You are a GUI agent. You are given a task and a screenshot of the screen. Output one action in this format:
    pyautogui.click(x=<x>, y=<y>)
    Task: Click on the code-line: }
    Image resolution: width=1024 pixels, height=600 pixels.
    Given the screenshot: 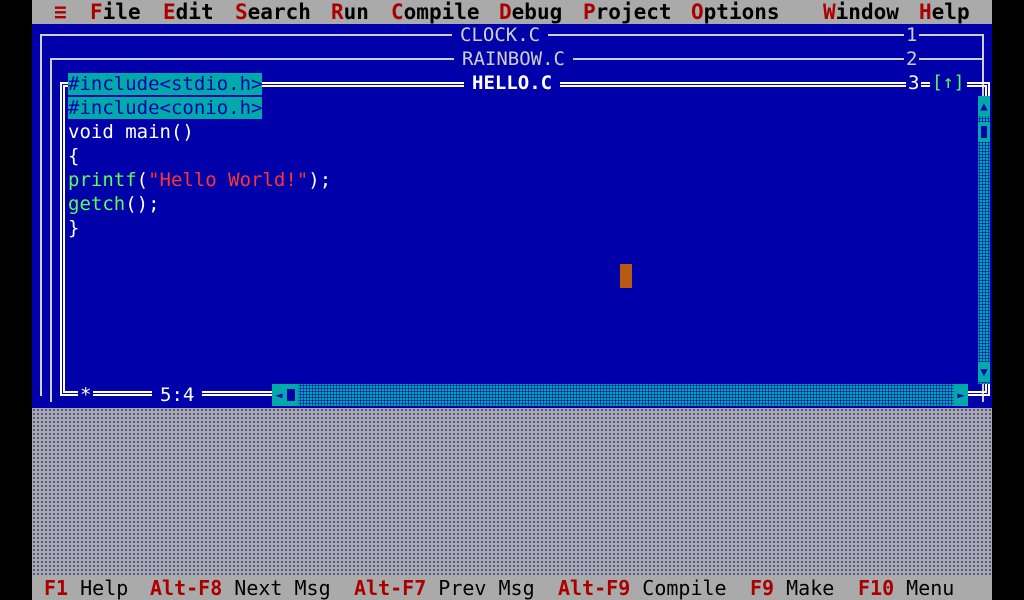 What is the action you would take?
    pyautogui.click(x=74, y=228)
    